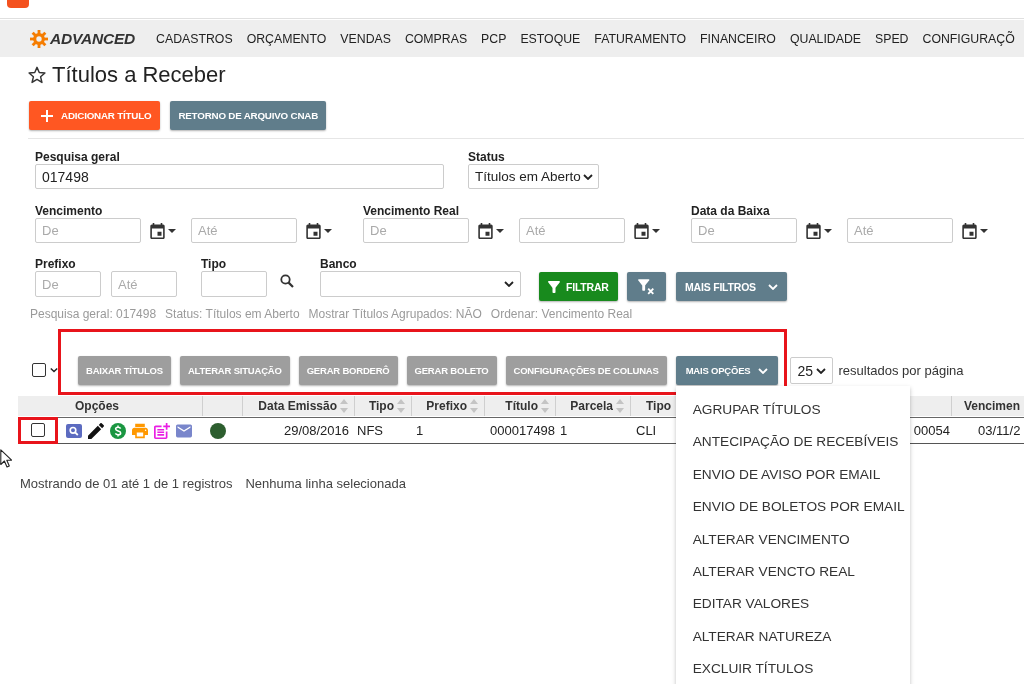 Image resolution: width=1024 pixels, height=684 pixels. Describe the element at coordinates (436, 38) in the screenshot. I see `nav-item: COMPRAS` at that location.